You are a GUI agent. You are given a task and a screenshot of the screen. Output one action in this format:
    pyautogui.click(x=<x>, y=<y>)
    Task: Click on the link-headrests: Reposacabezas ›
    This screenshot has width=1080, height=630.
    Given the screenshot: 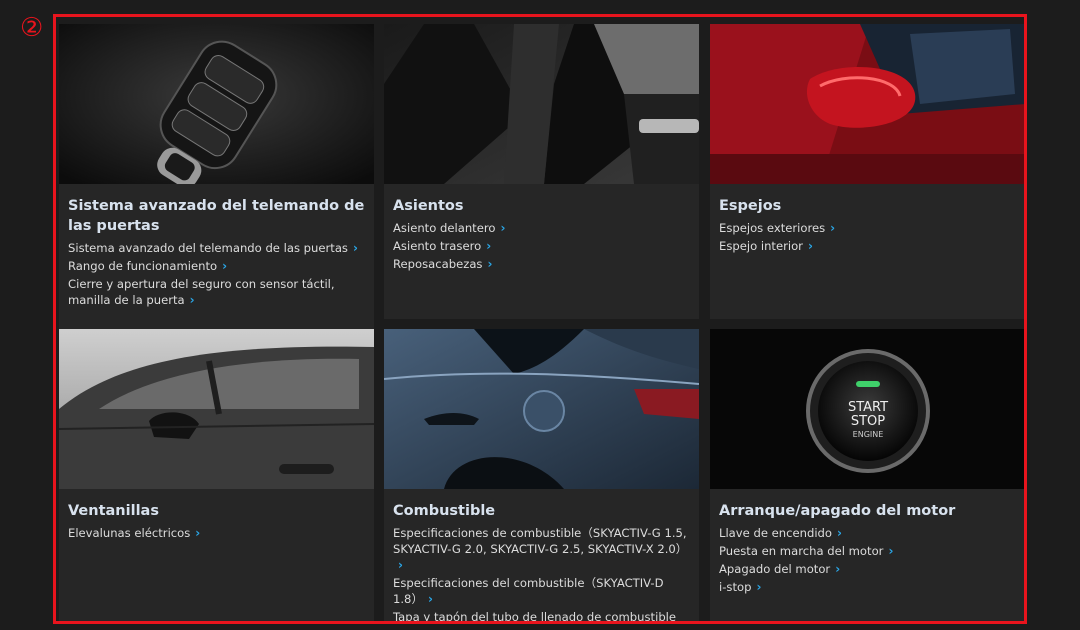 What is the action you would take?
    pyautogui.click(x=542, y=264)
    